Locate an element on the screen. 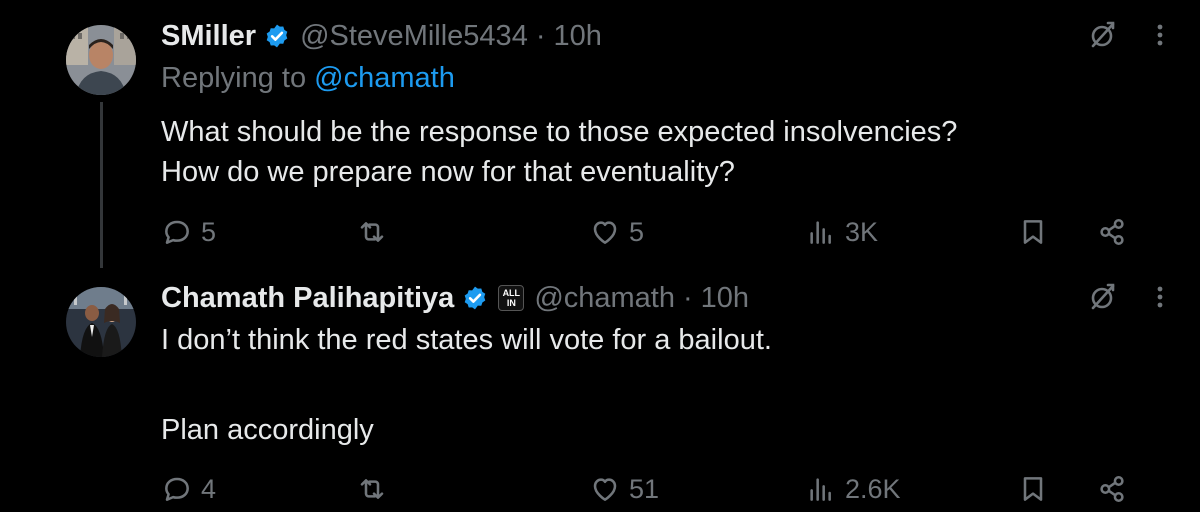 The width and height of the screenshot is (1200, 512). replying-to: Replying to @chamath is located at coordinates (308, 78).